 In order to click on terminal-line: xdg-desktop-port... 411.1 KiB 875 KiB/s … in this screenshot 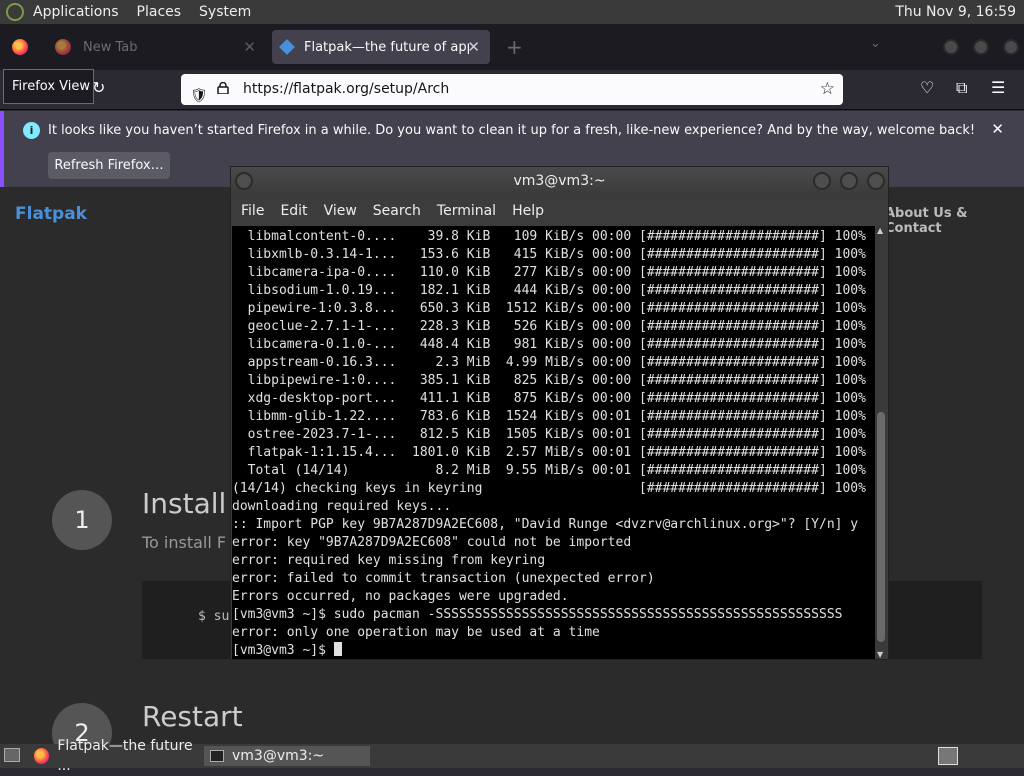, I will do `click(549, 398)`.